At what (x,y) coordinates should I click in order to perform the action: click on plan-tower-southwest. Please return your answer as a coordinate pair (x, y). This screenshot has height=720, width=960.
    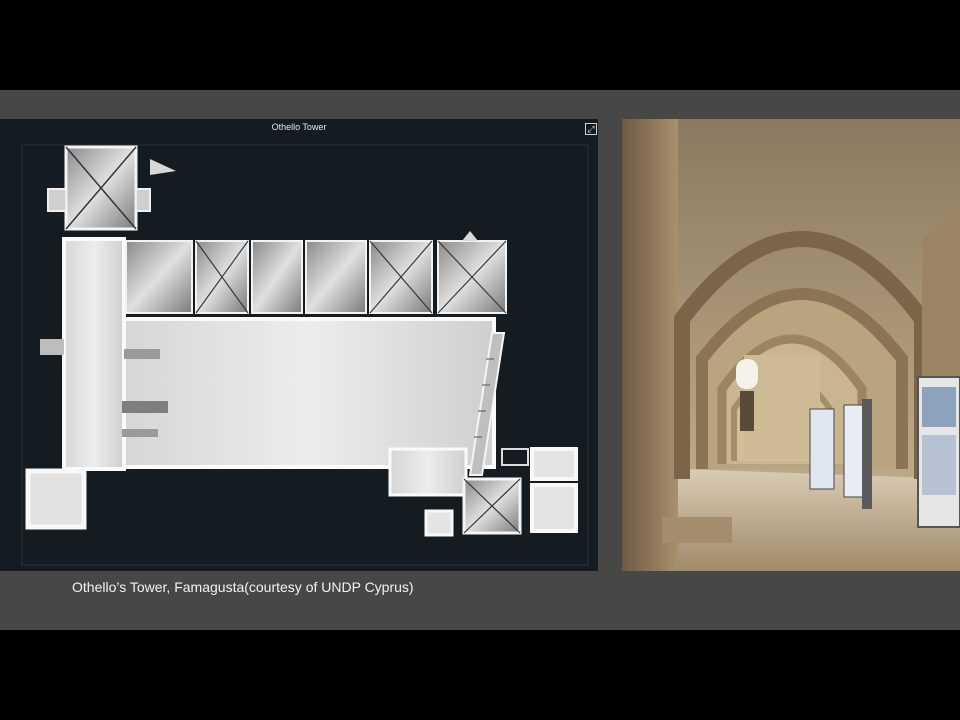
    Looking at the image, I should click on (56, 499).